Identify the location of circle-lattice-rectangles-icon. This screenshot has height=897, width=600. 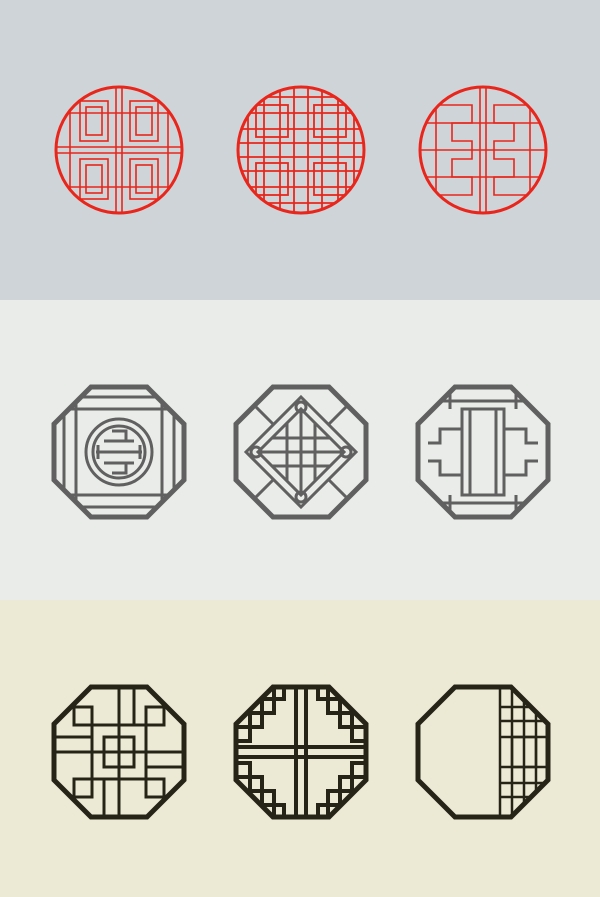
(119, 150).